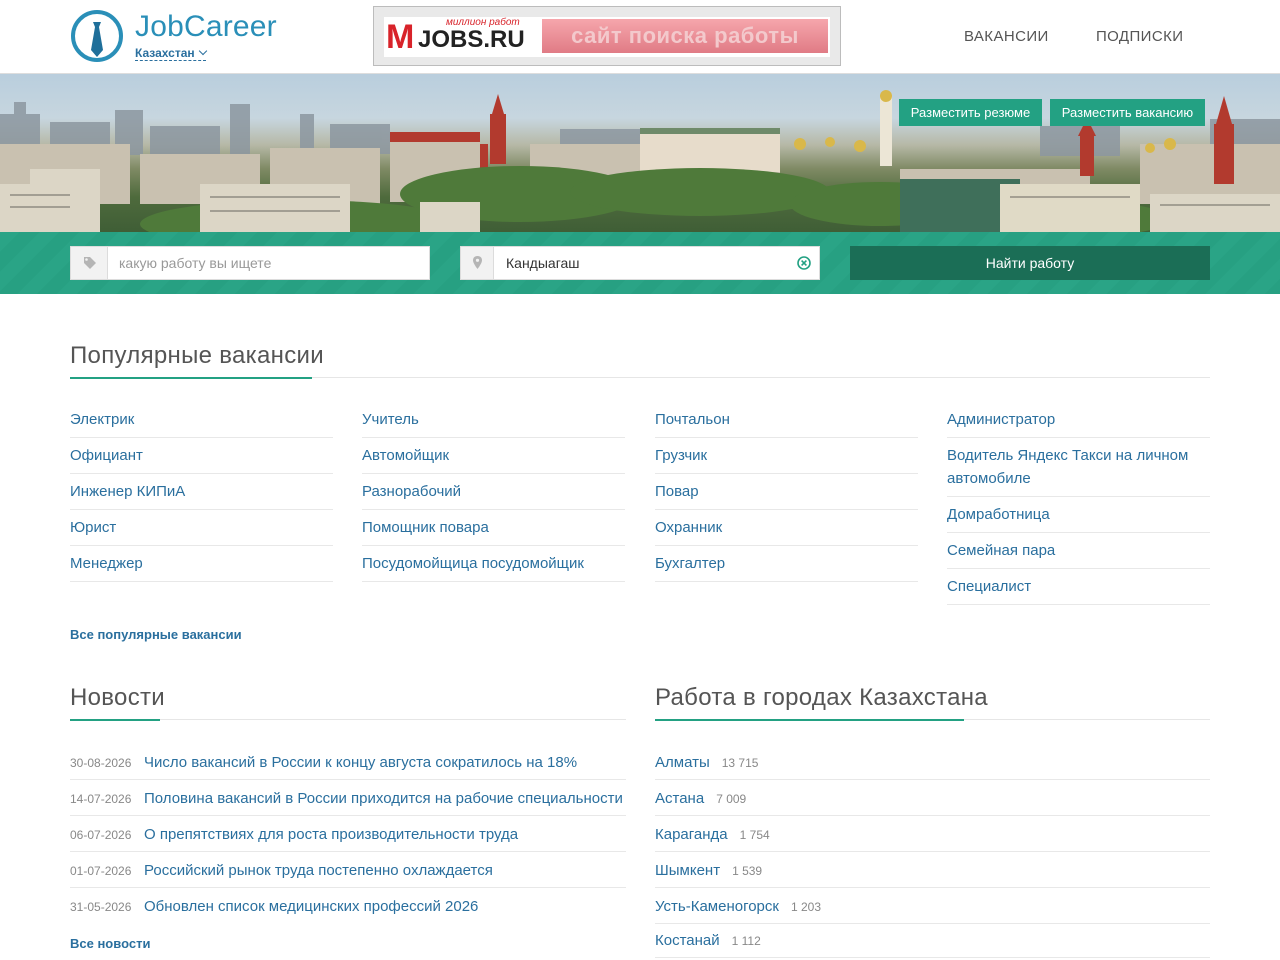 This screenshot has width=1280, height=960. What do you see at coordinates (1078, 551) in the screenshot?
I see `vacancy-link: Семейная пара` at bounding box center [1078, 551].